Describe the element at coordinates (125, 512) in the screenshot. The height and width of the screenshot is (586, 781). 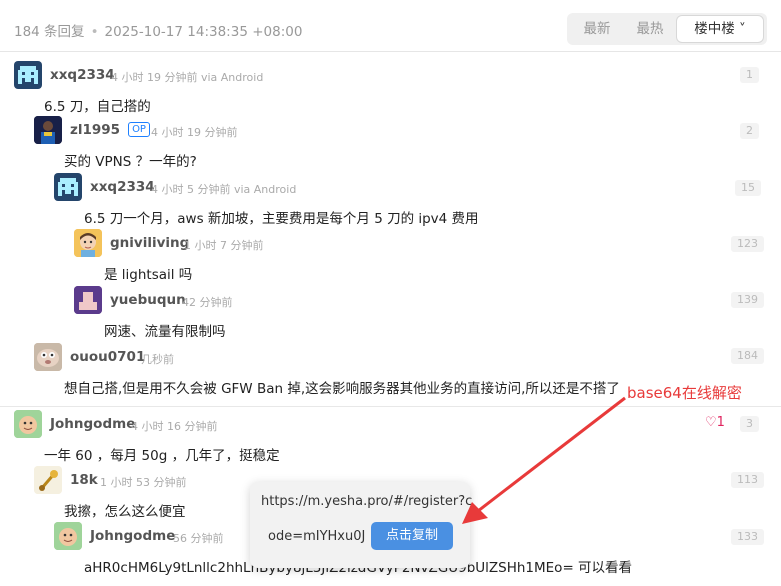
I see `comment-text: 我擦，怎么这么便宜` at that location.